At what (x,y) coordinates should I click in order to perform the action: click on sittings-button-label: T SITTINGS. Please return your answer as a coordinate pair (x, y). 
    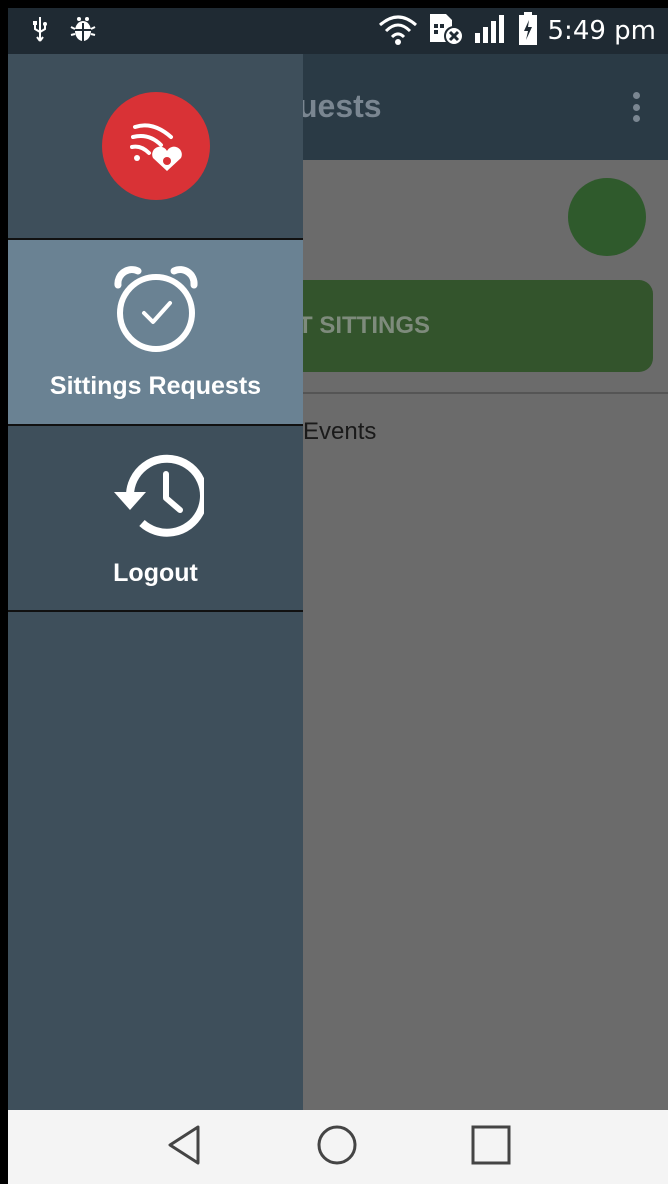
    Looking at the image, I should click on (364, 325).